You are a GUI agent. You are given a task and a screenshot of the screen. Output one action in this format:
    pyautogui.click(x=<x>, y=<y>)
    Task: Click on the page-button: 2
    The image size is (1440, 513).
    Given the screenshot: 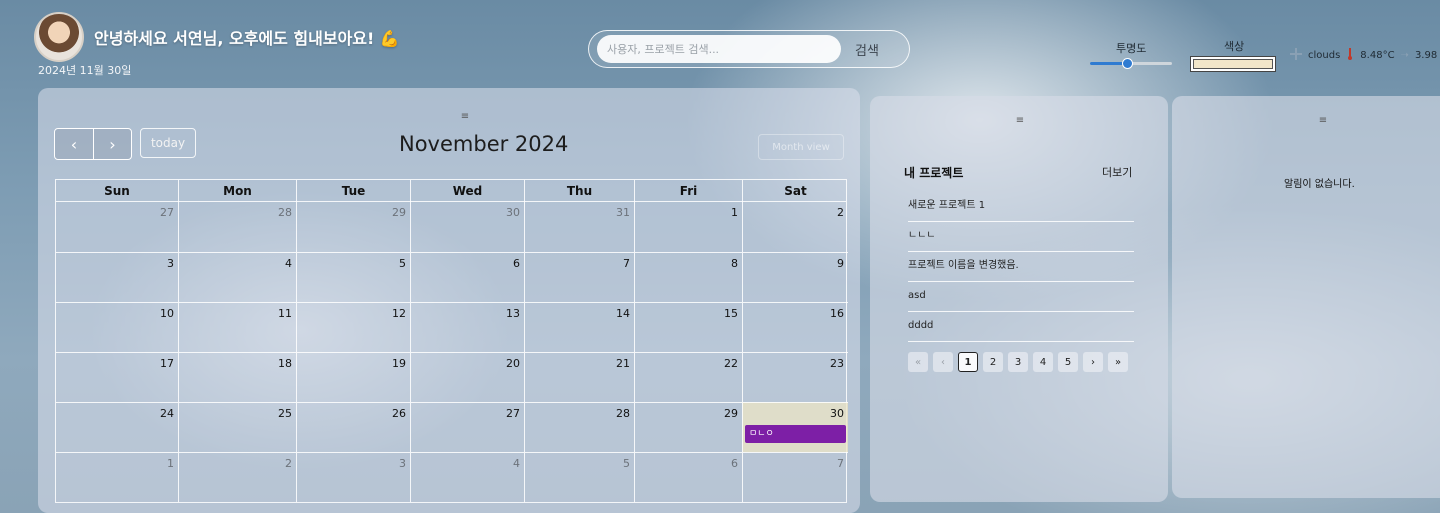 What is the action you would take?
    pyautogui.click(x=993, y=362)
    